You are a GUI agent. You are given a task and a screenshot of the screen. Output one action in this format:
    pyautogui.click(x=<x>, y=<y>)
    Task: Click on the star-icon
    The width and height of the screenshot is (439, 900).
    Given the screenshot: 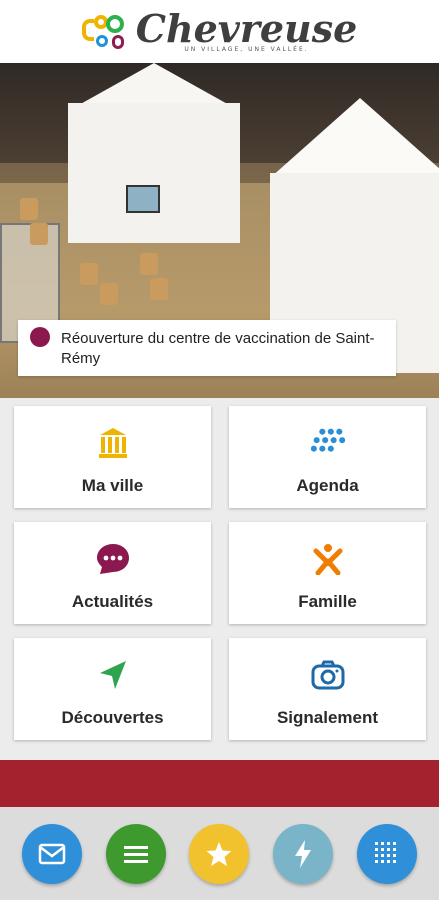 What is the action you would take?
    pyautogui.click(x=219, y=853)
    